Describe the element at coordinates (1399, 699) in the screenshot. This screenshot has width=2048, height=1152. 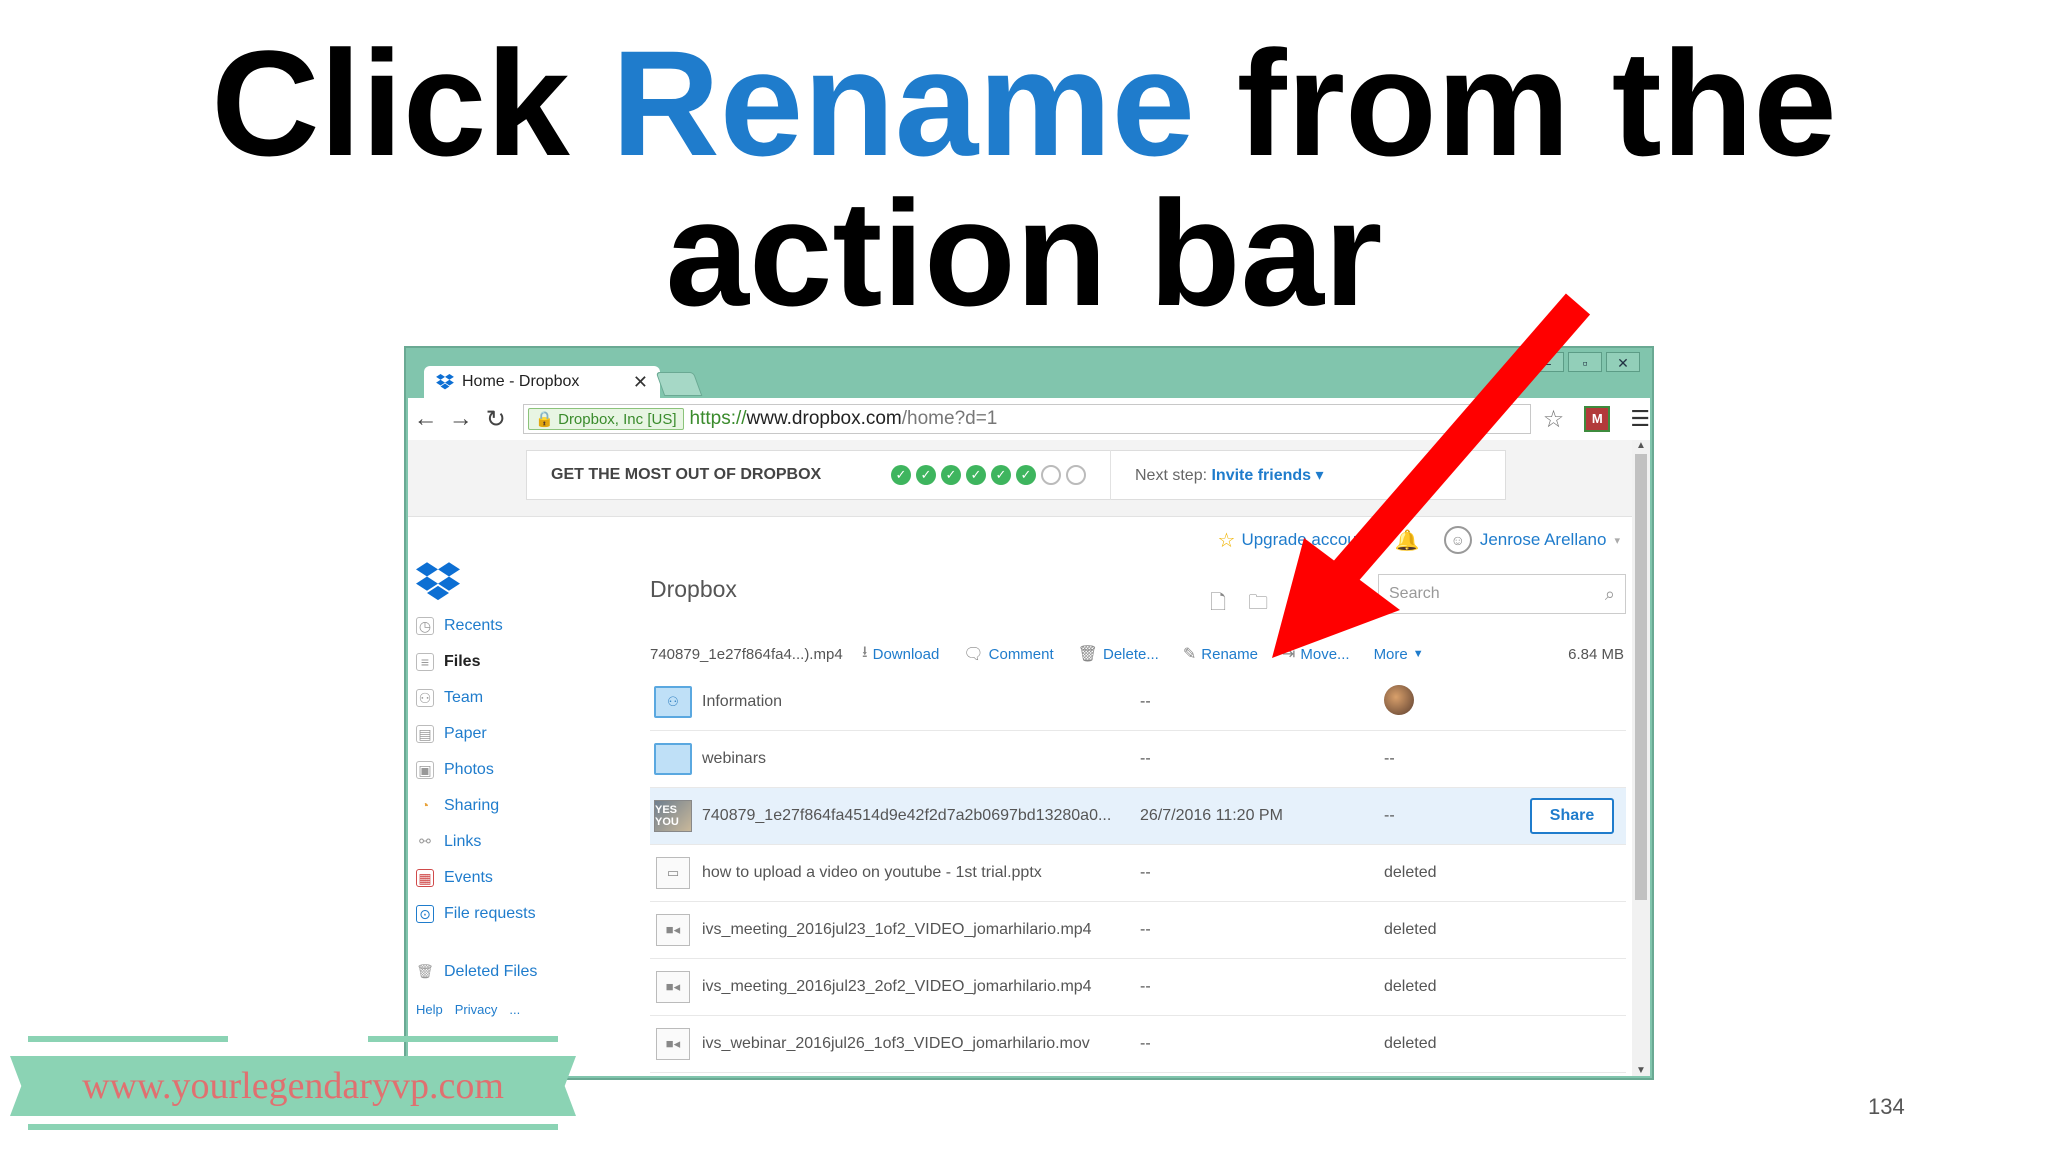
I see `member-avatar` at that location.